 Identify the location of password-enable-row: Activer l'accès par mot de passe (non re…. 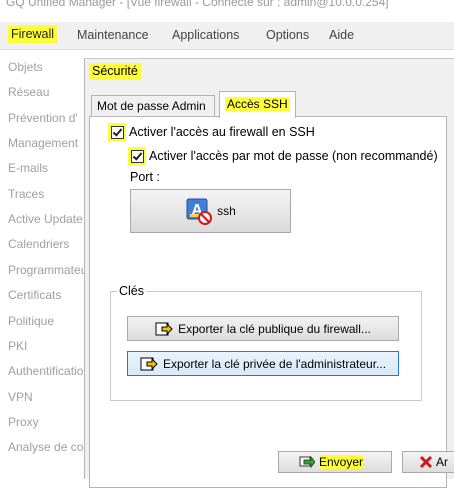
(283, 156).